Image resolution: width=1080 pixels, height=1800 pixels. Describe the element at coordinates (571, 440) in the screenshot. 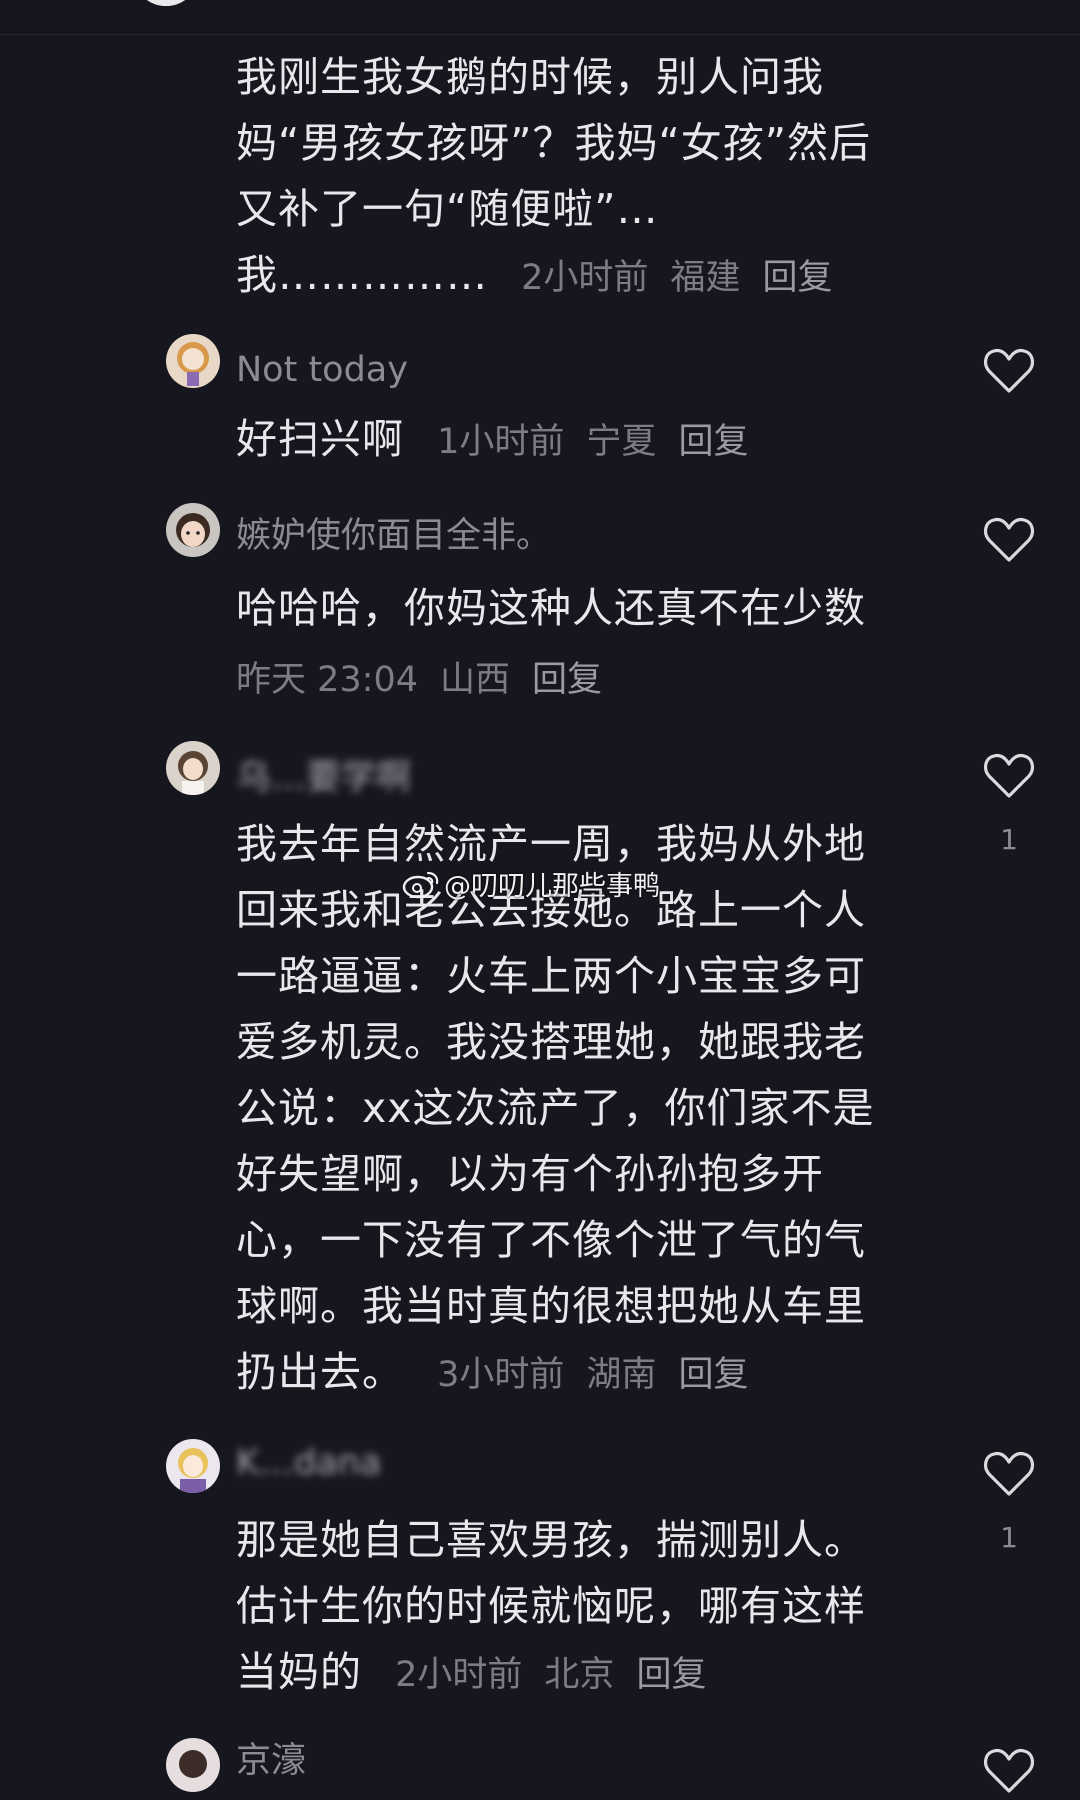

I see `comment-body: 好扫兴啊 1小时前 宁夏 回复` at that location.